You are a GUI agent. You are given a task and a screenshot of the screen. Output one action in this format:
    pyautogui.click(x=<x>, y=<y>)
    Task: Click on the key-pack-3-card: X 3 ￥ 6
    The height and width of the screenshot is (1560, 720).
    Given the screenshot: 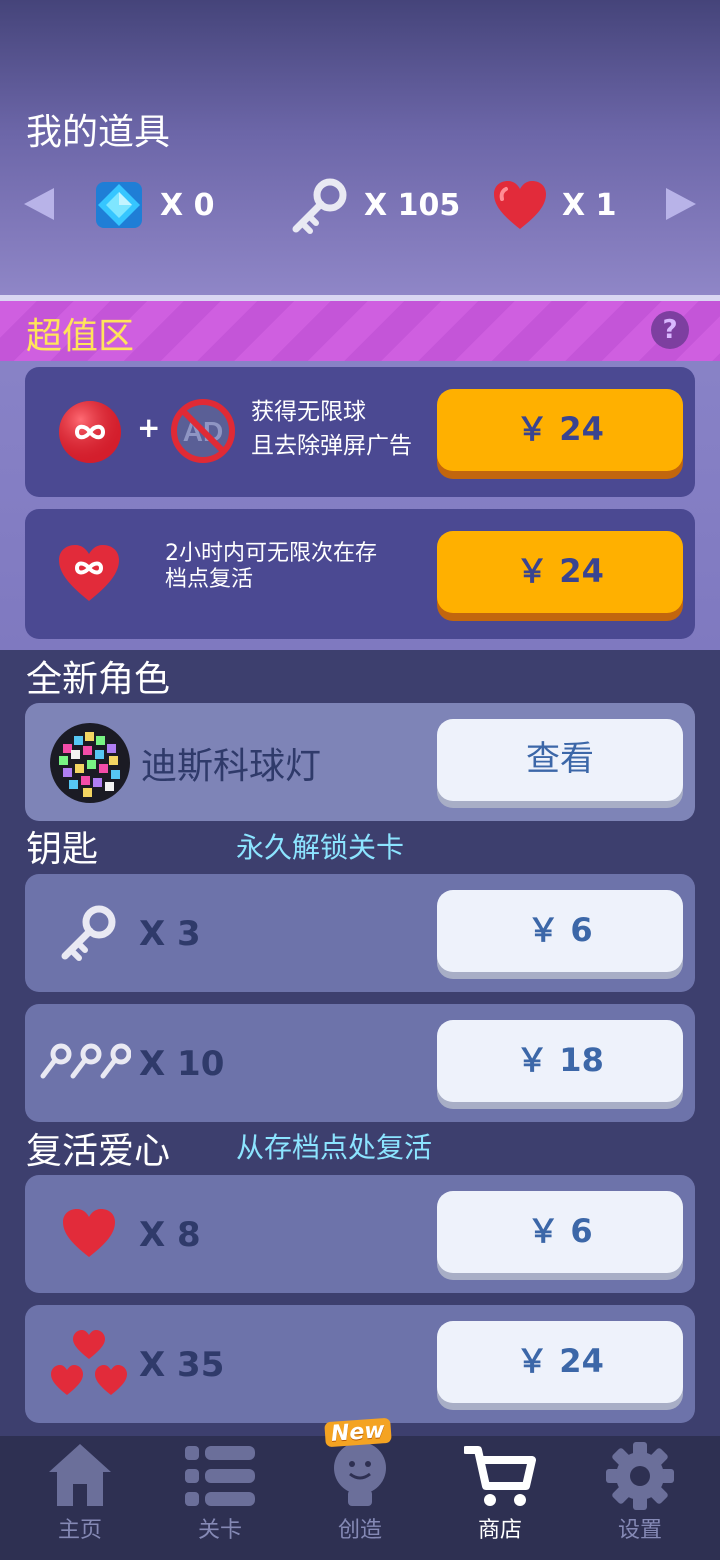 What is the action you would take?
    pyautogui.click(x=360, y=933)
    